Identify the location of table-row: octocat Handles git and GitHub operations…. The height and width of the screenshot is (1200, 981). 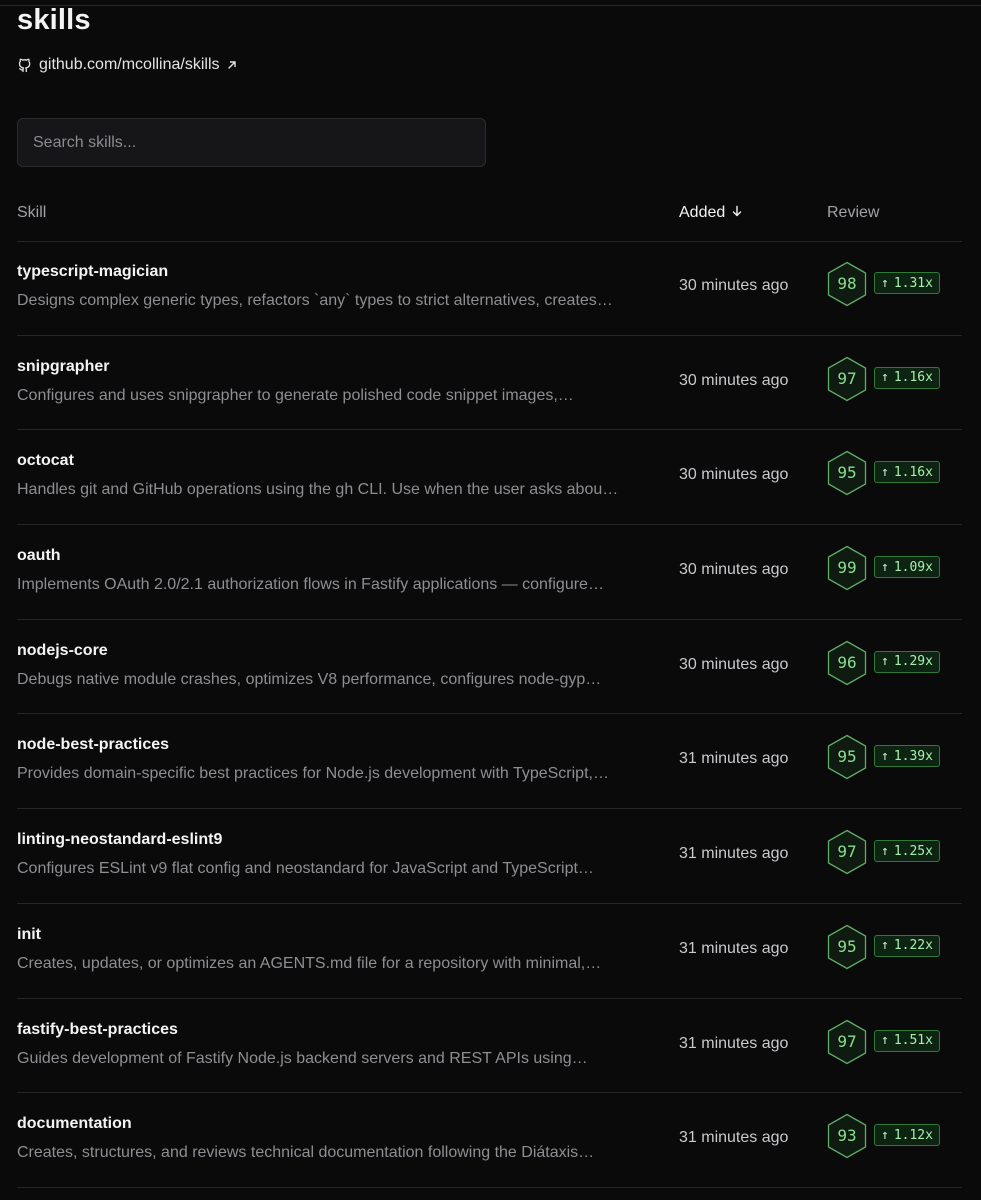
(489, 478).